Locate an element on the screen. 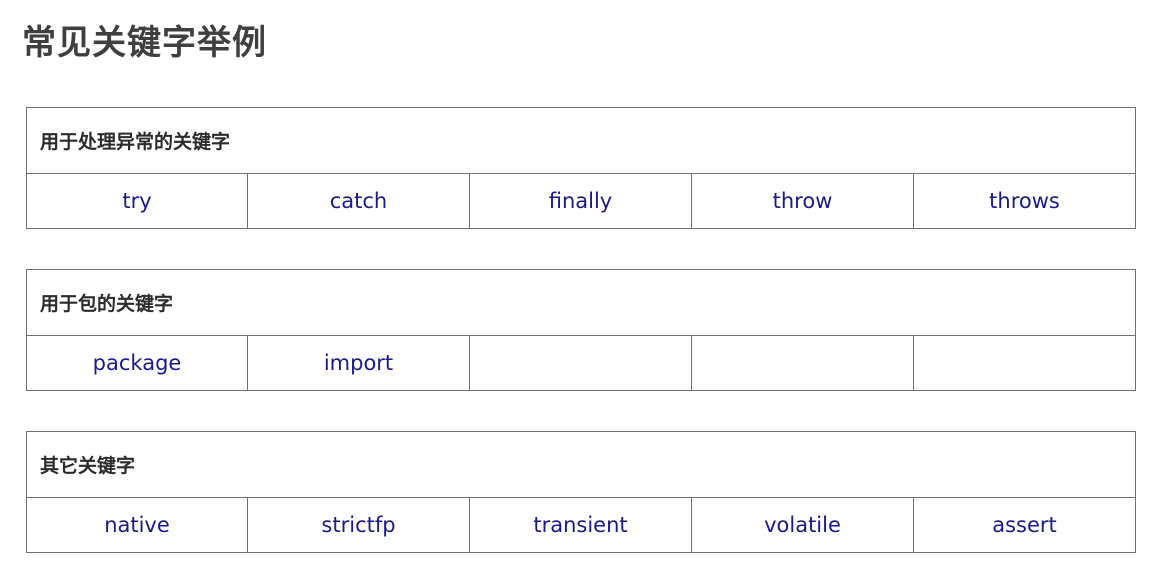 The width and height of the screenshot is (1152, 566). keyword-catch: catch is located at coordinates (358, 201).